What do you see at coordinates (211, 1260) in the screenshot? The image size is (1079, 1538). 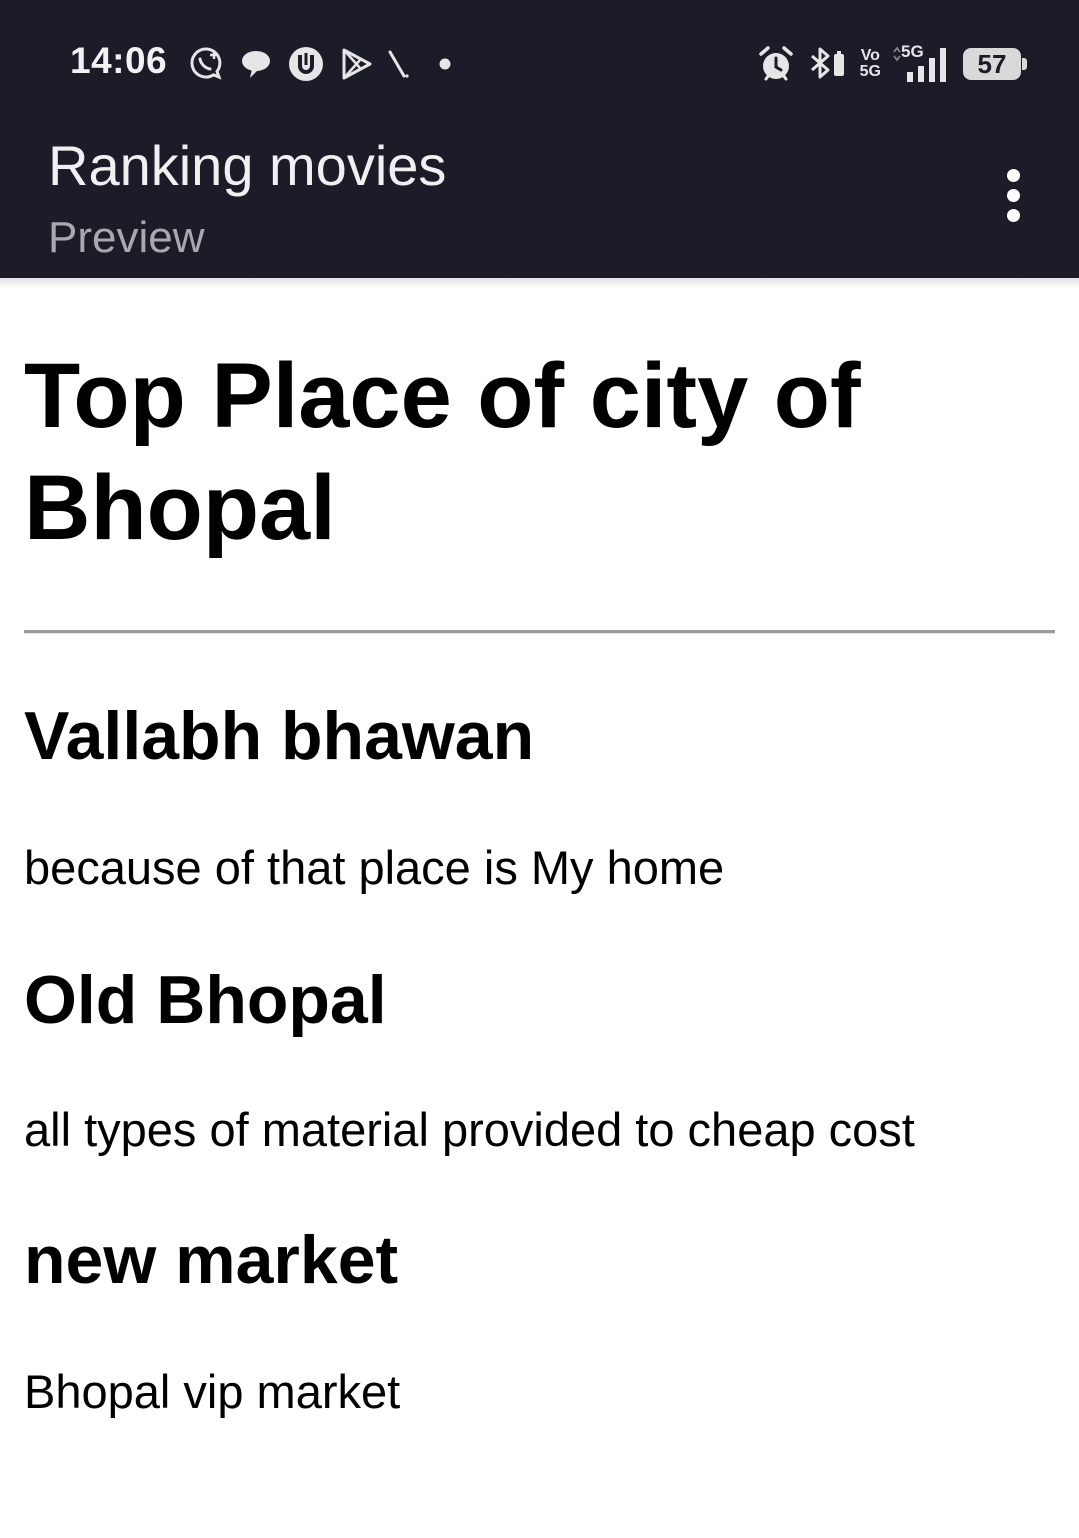 I see `section-title: new market` at bounding box center [211, 1260].